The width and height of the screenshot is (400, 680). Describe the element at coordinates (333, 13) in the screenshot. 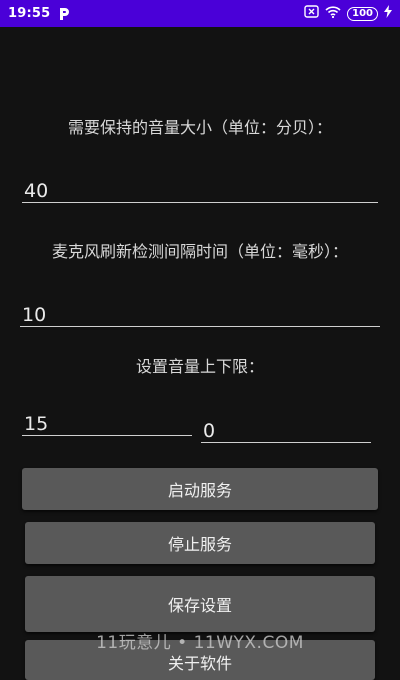

I see `wifi-icon` at that location.